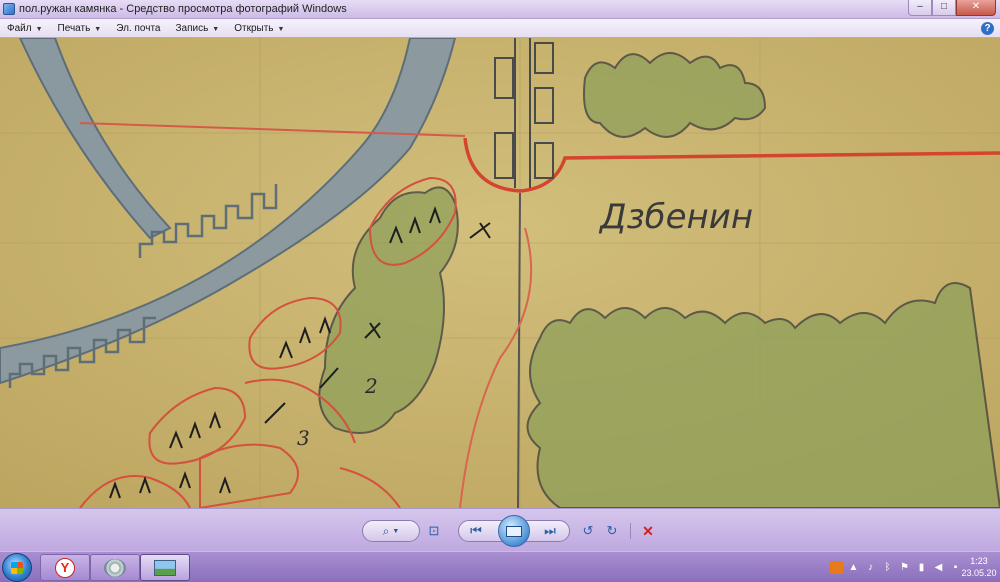 This screenshot has width=1000, height=582. I want to click on menu-burn-label: Запись, so click(192, 28).